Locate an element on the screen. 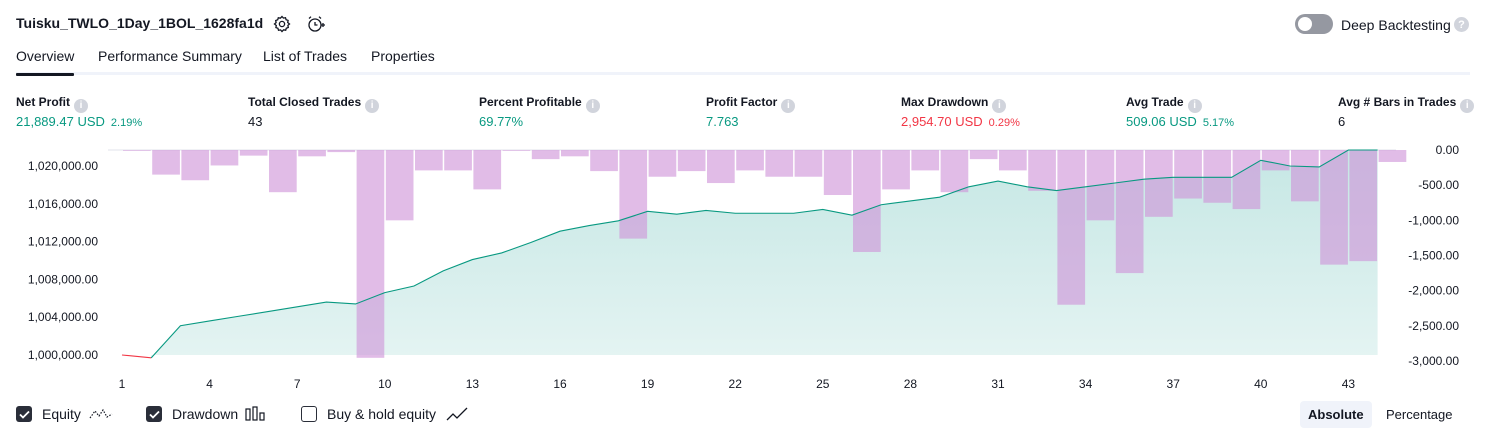  percentage-button: Percentage is located at coordinates (1419, 414).